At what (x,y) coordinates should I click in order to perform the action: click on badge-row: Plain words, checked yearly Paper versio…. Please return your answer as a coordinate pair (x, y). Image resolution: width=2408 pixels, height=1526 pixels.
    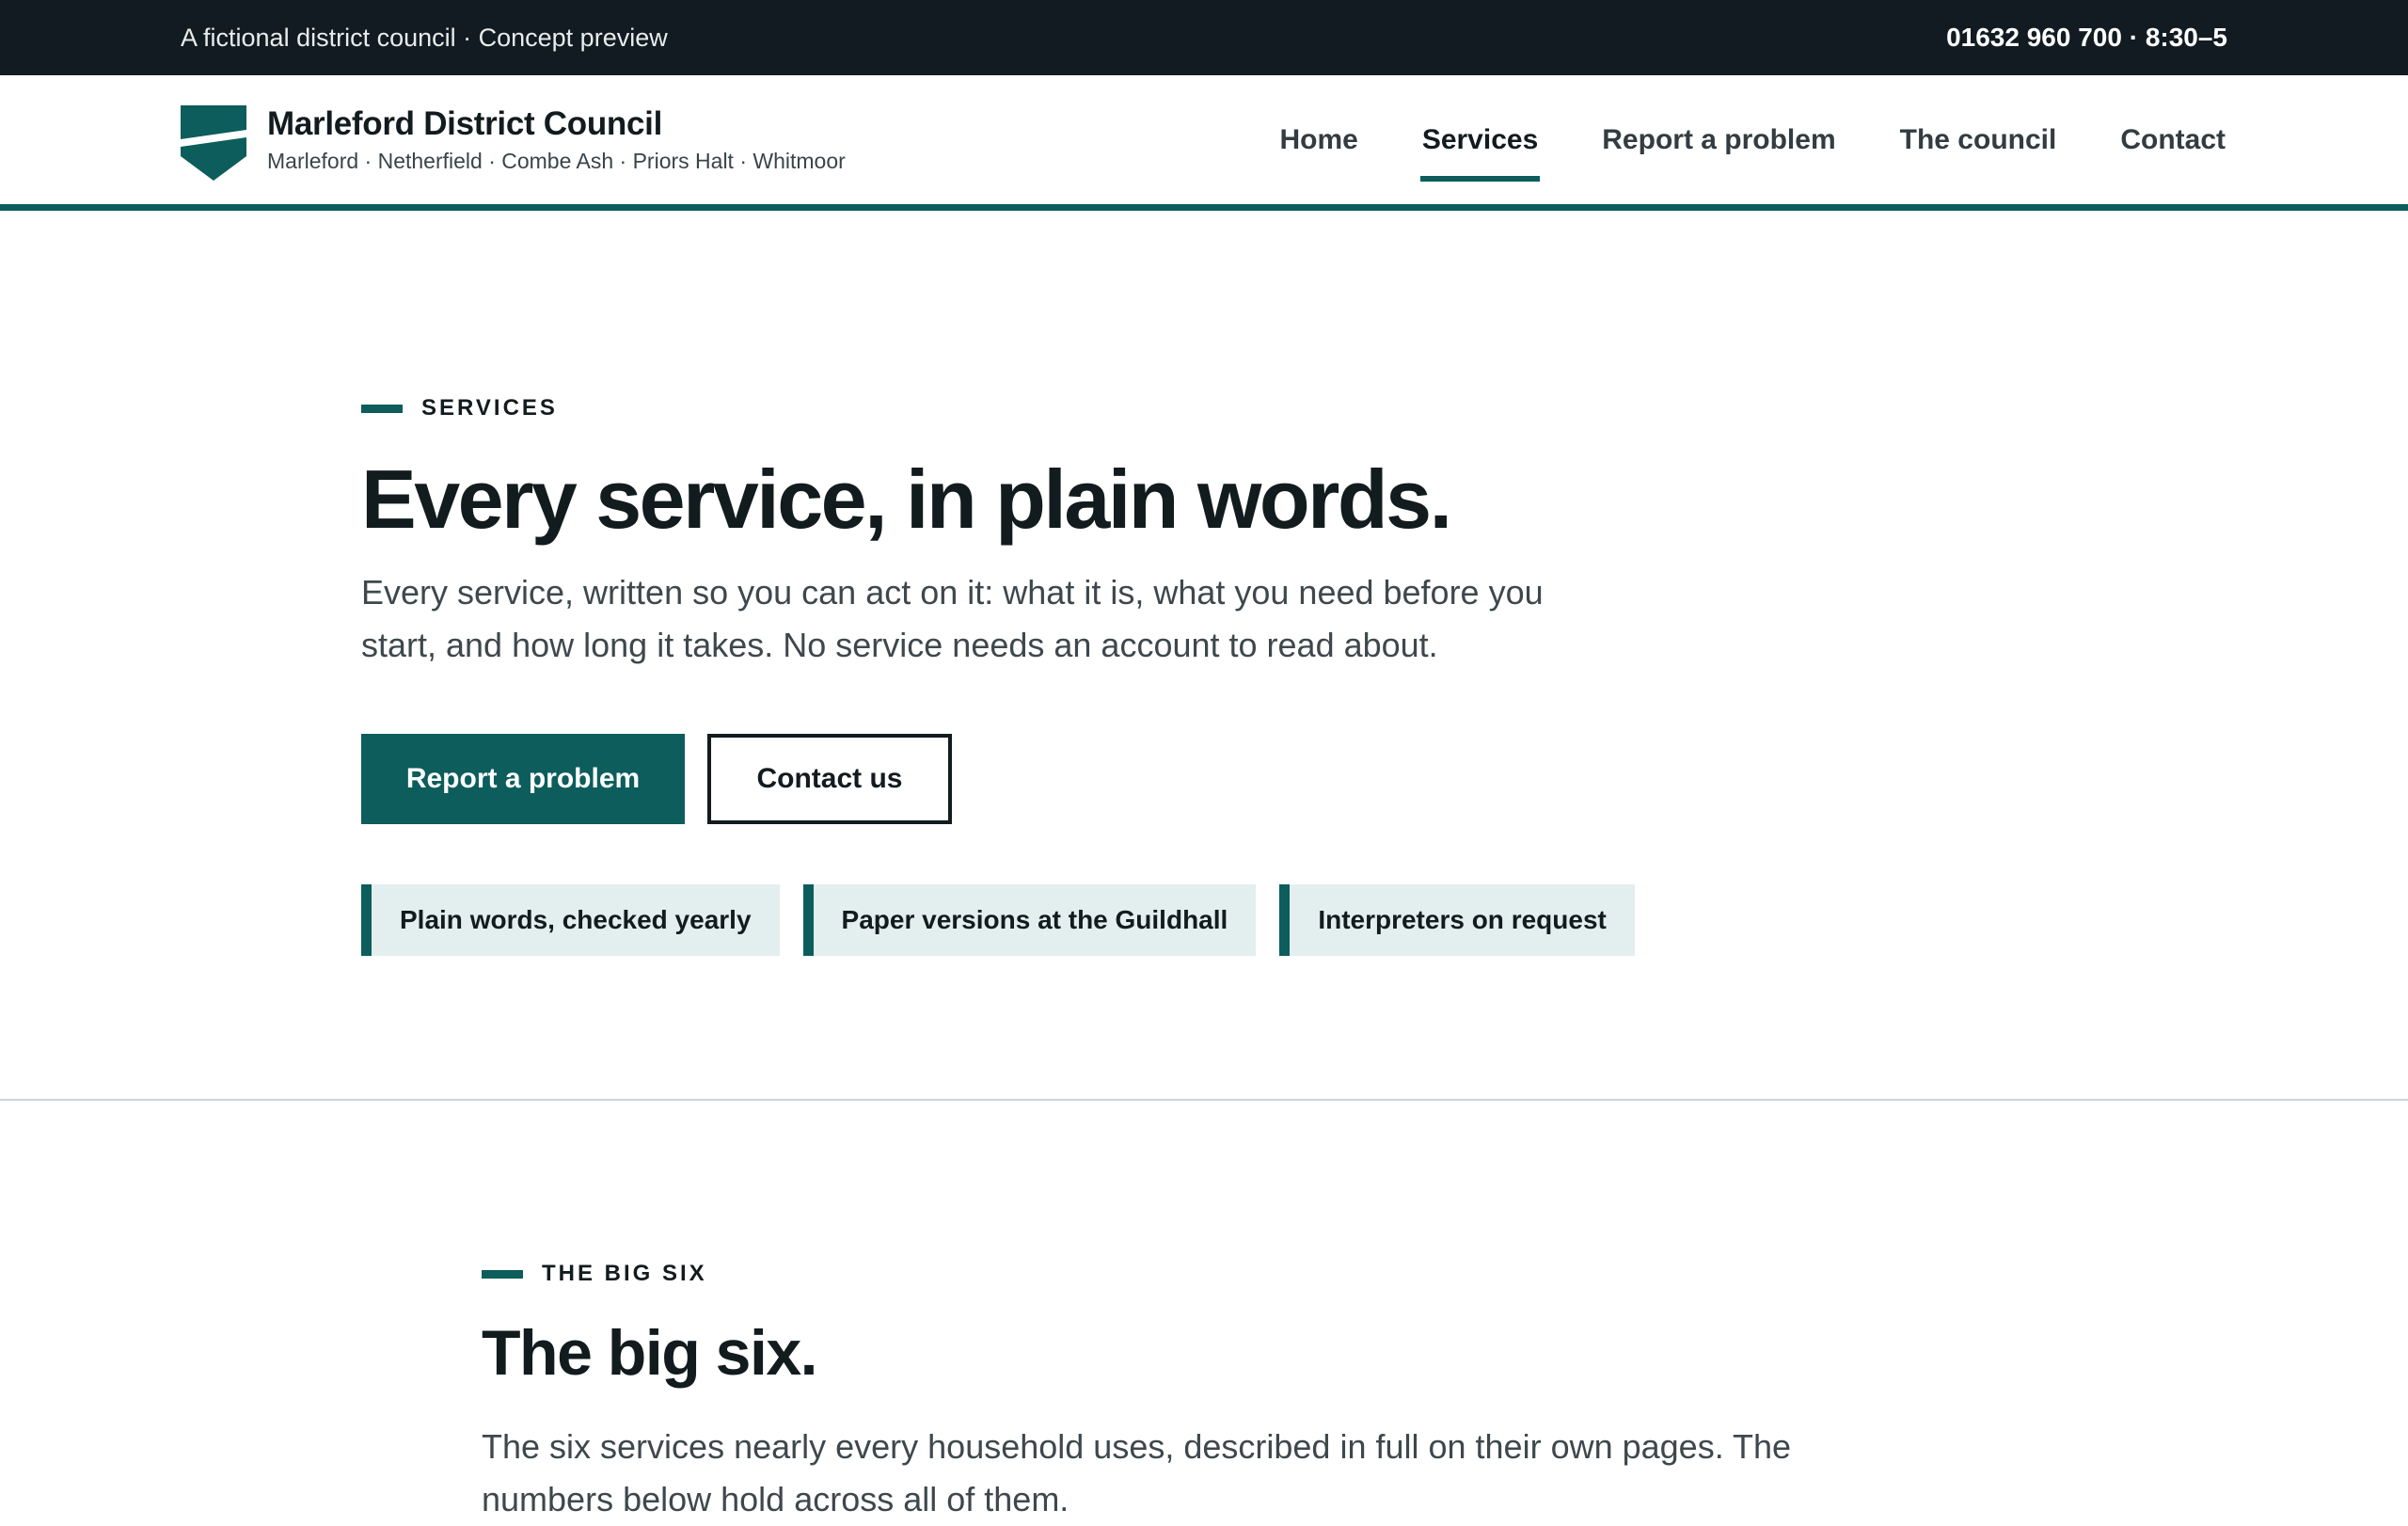
    Looking at the image, I should click on (1010, 920).